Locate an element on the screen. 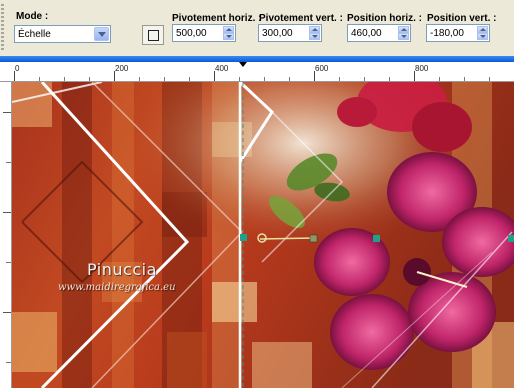  pivot-h-input: 500,00 is located at coordinates (204, 33).